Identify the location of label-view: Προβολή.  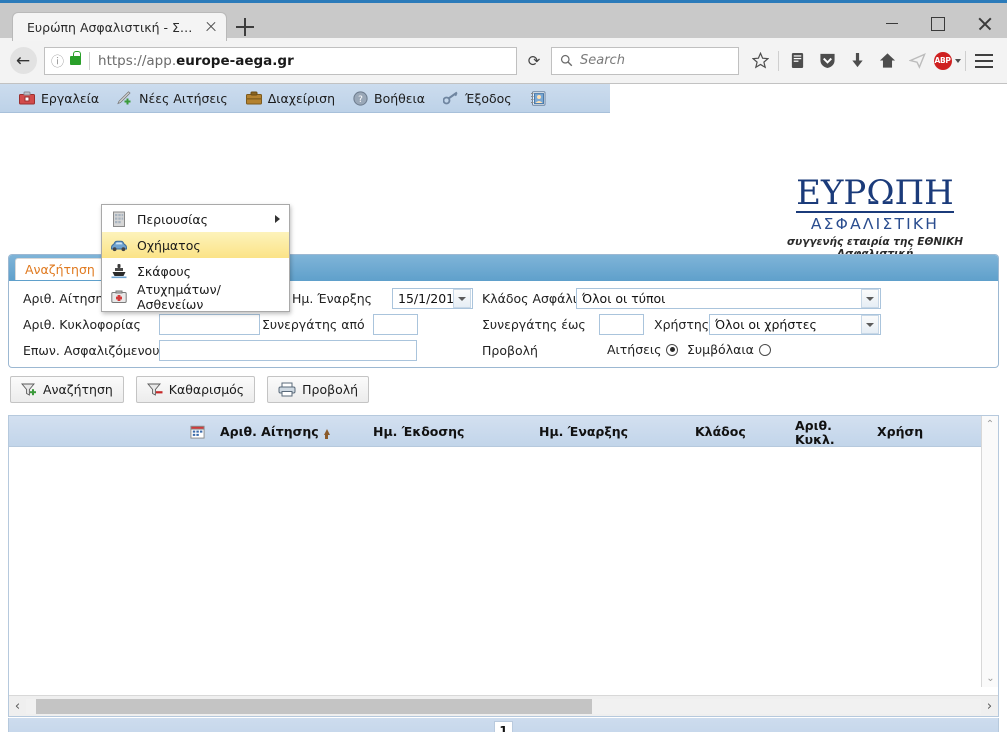
(510, 350).